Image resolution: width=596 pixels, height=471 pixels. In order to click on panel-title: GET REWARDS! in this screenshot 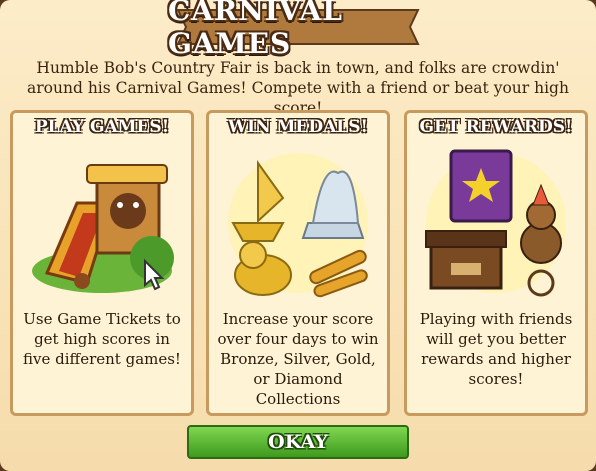, I will do `click(496, 127)`.